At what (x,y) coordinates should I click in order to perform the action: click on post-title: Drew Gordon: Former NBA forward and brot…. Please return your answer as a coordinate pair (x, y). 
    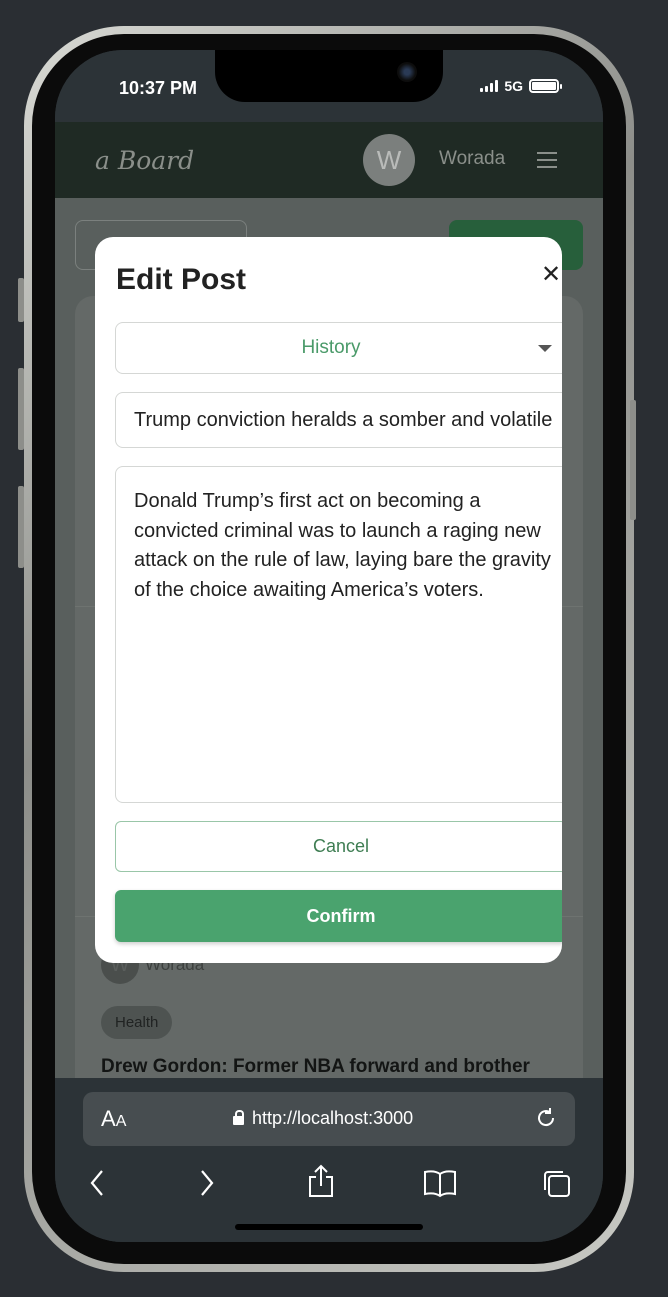
    Looking at the image, I should click on (315, 1066).